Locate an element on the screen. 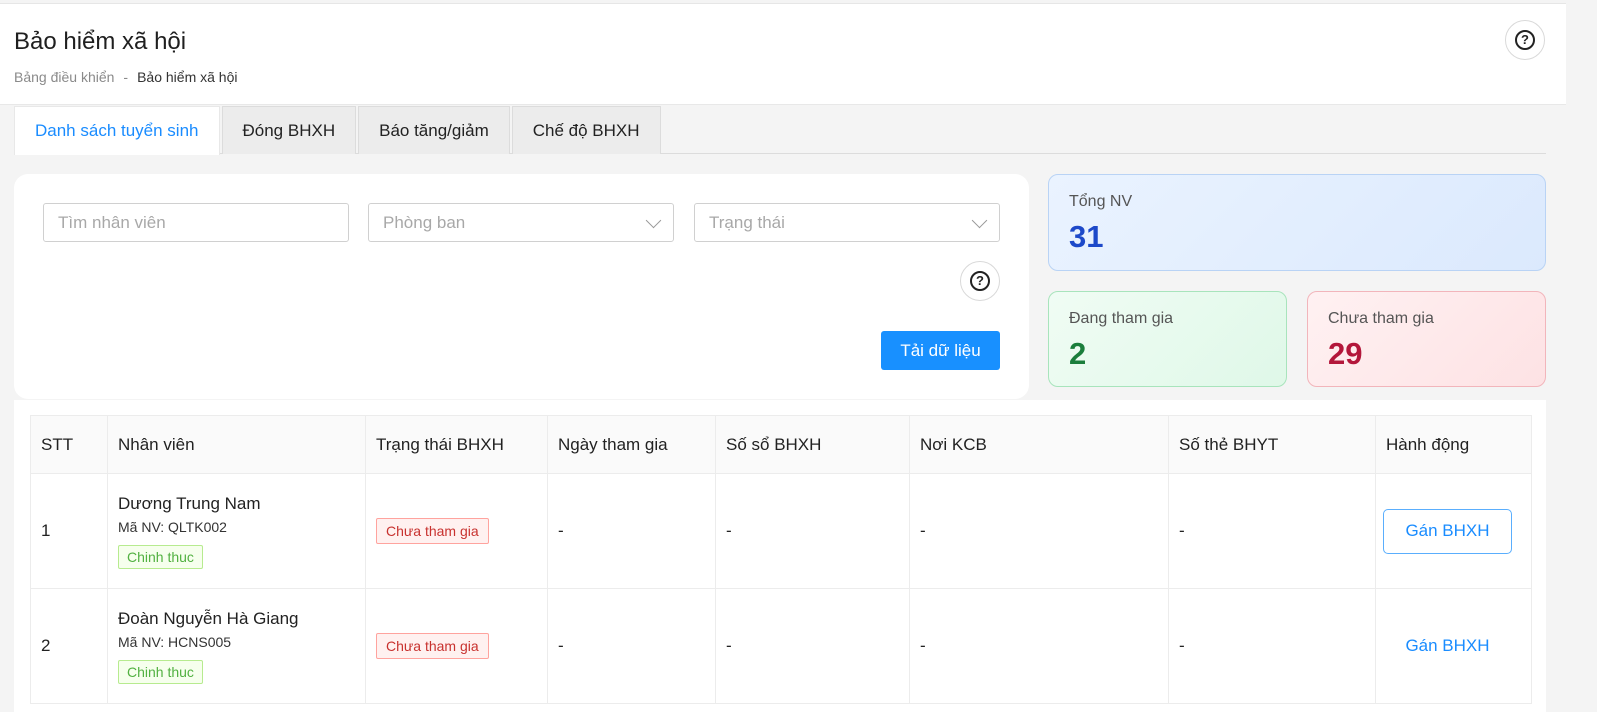 The image size is (1597, 712). column-header: Ngày tham gia is located at coordinates (631, 444).